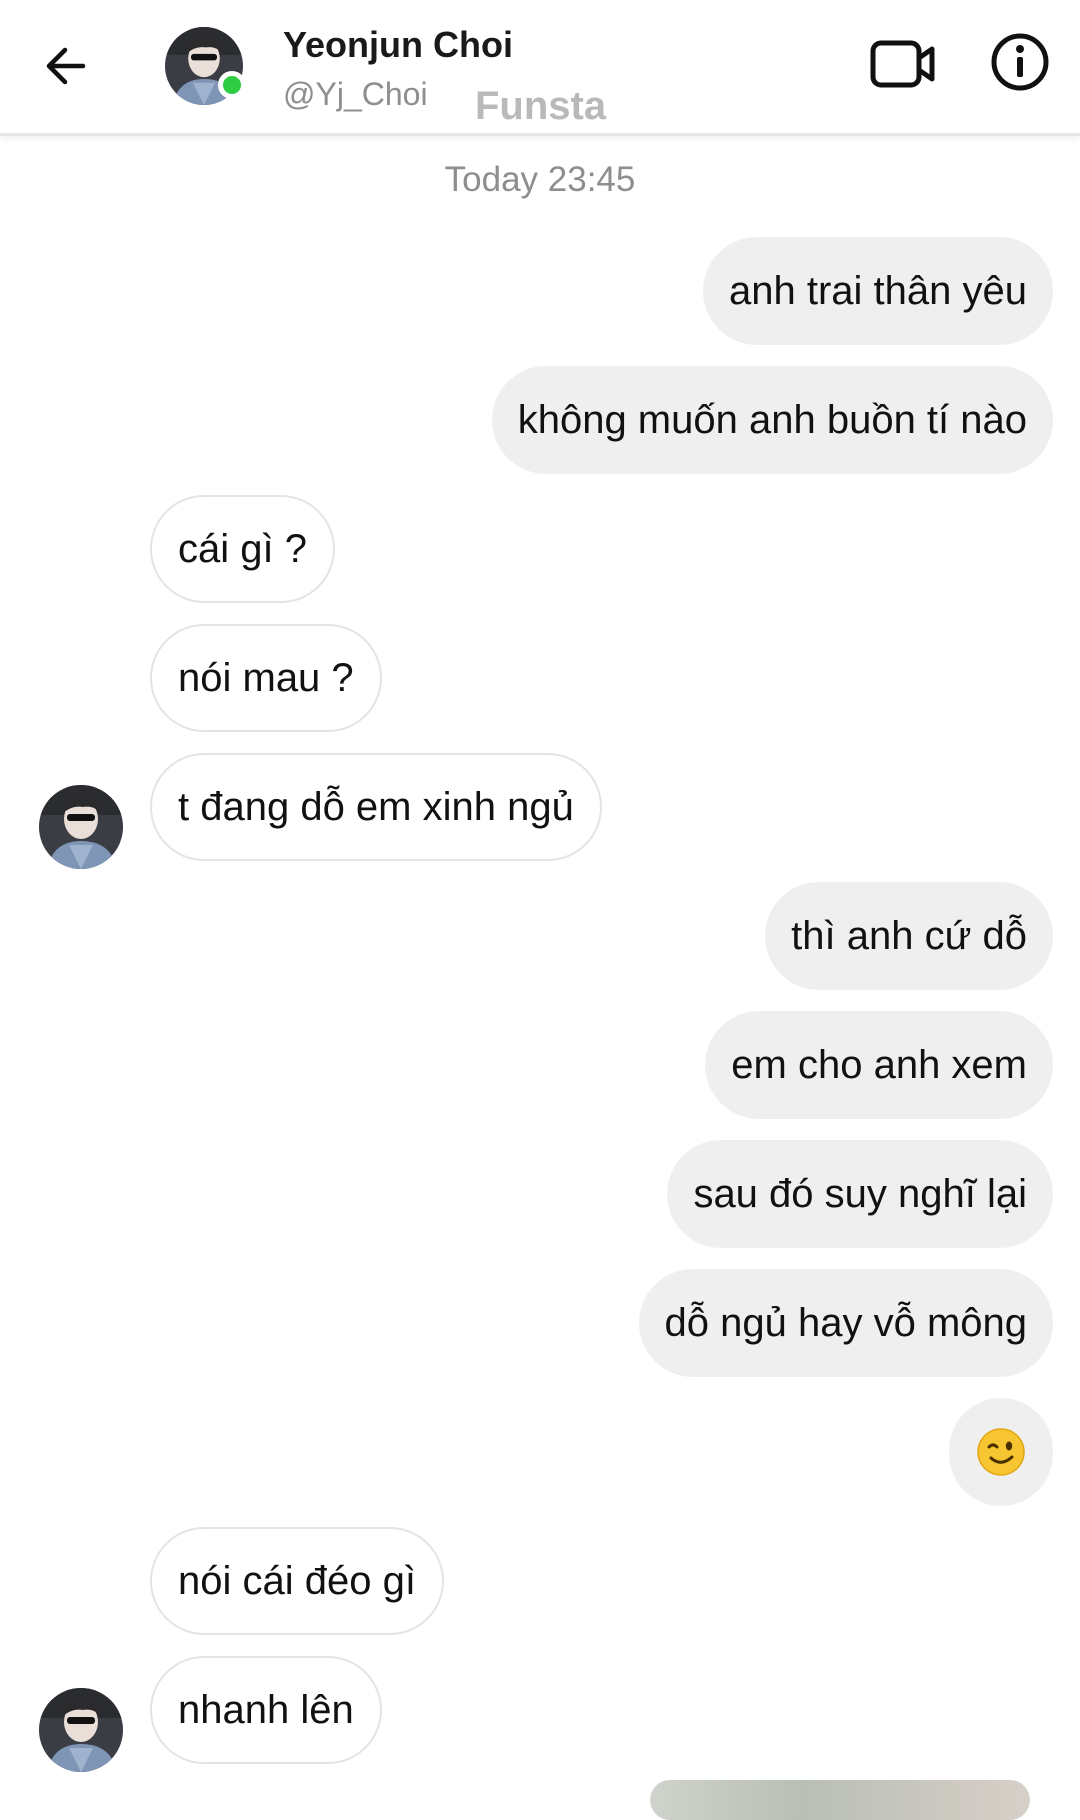 The width and height of the screenshot is (1080, 1820). What do you see at coordinates (266, 678) in the screenshot?
I see `incoming-message: nói mau ?` at bounding box center [266, 678].